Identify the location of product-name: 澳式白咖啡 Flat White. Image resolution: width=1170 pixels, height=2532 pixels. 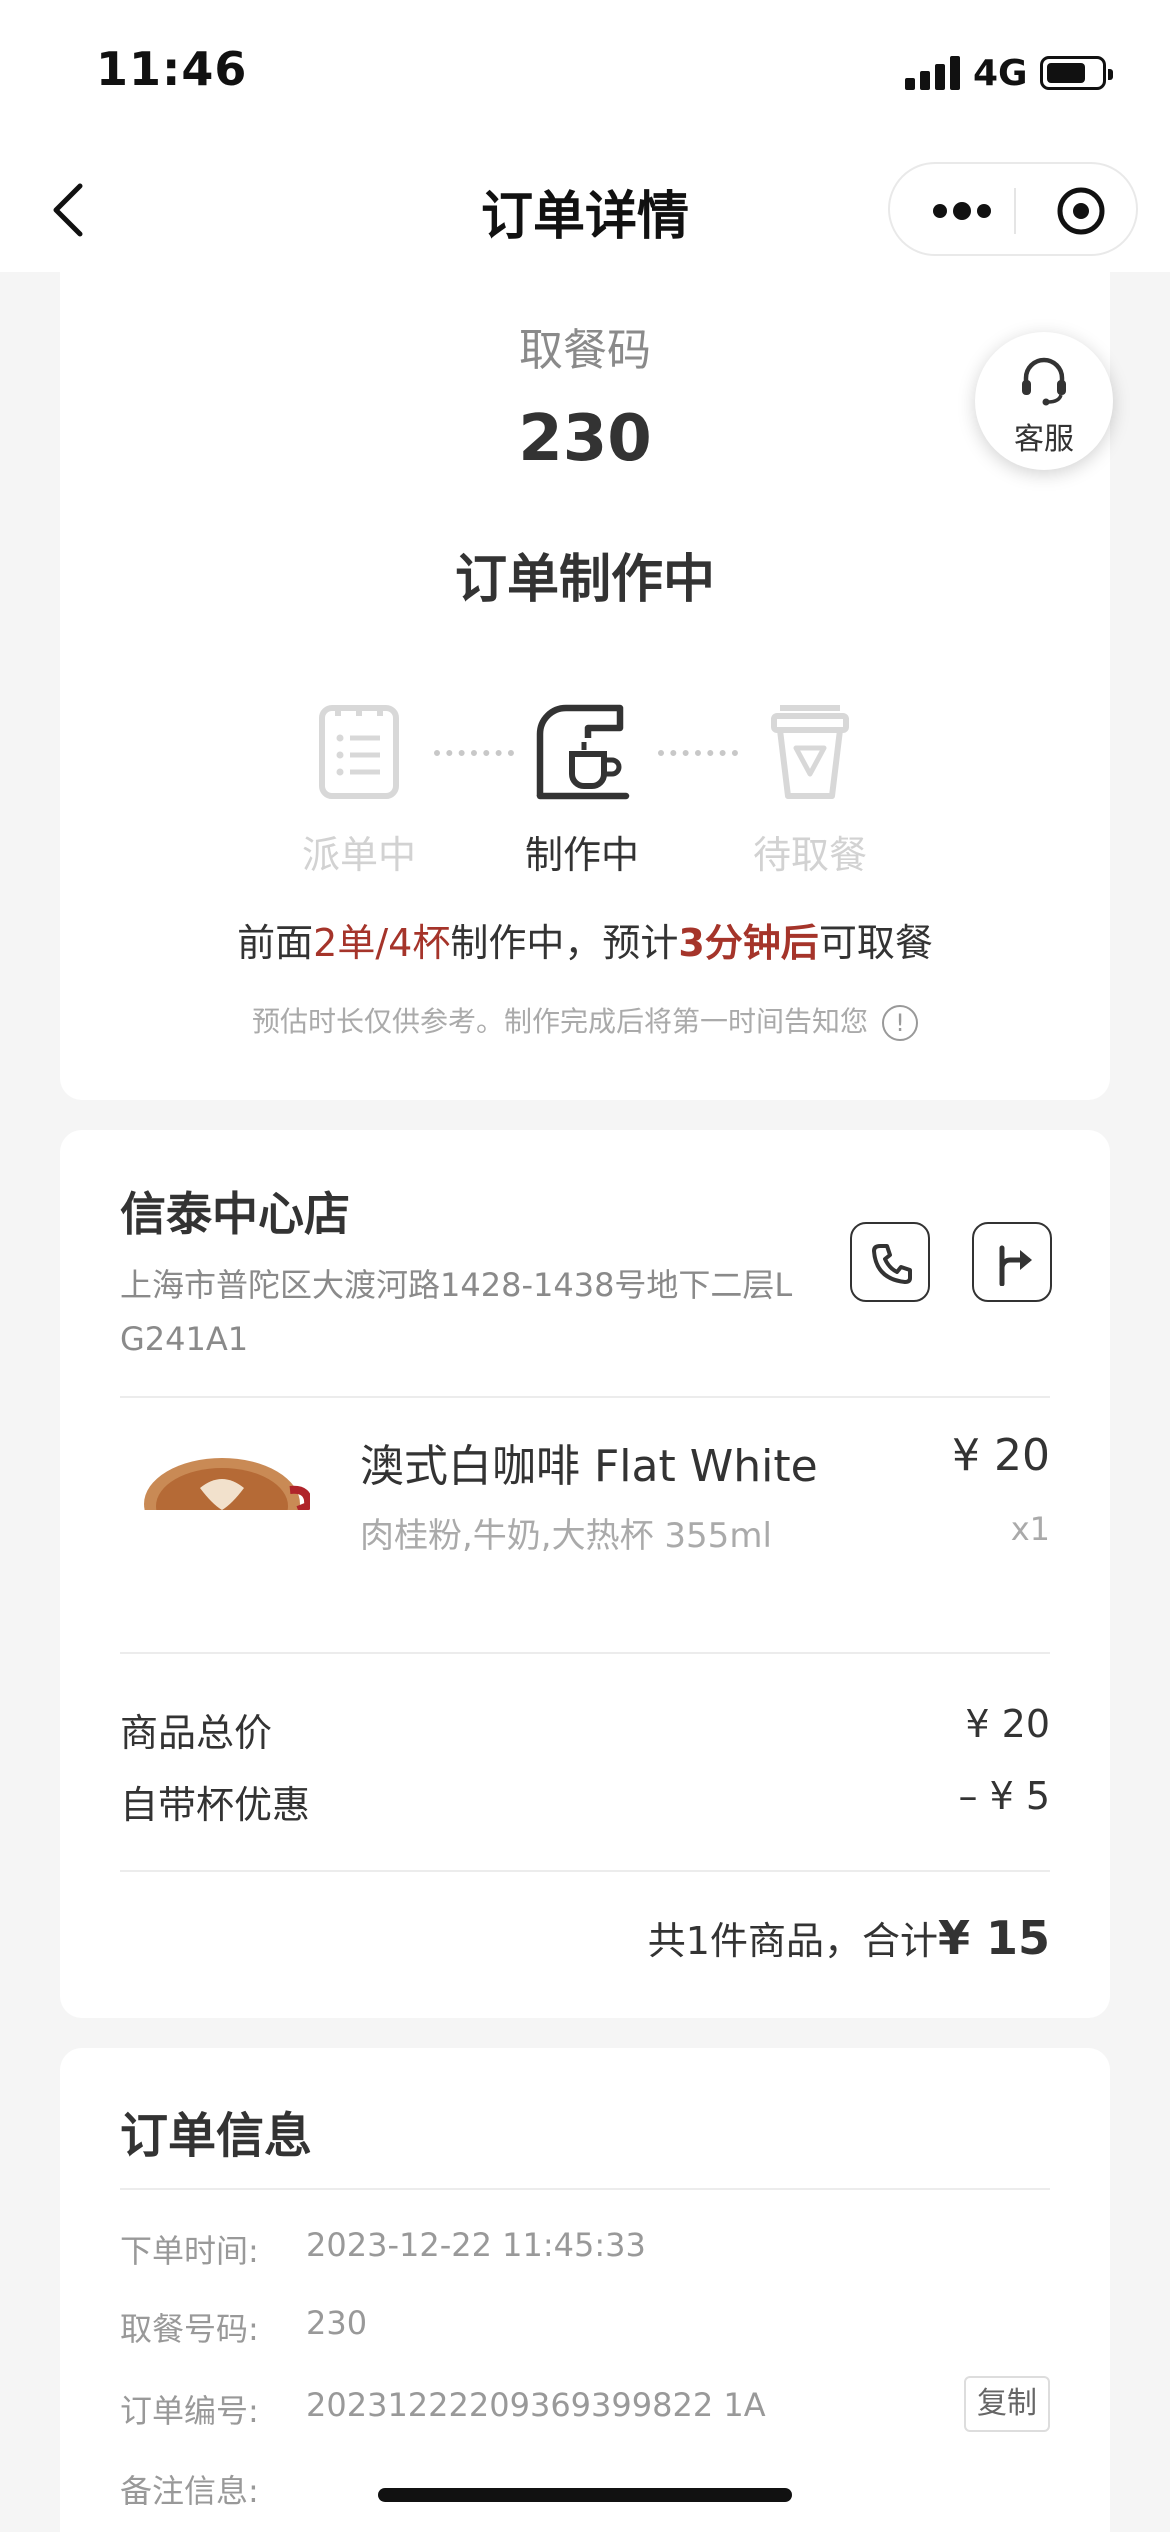
(589, 1466).